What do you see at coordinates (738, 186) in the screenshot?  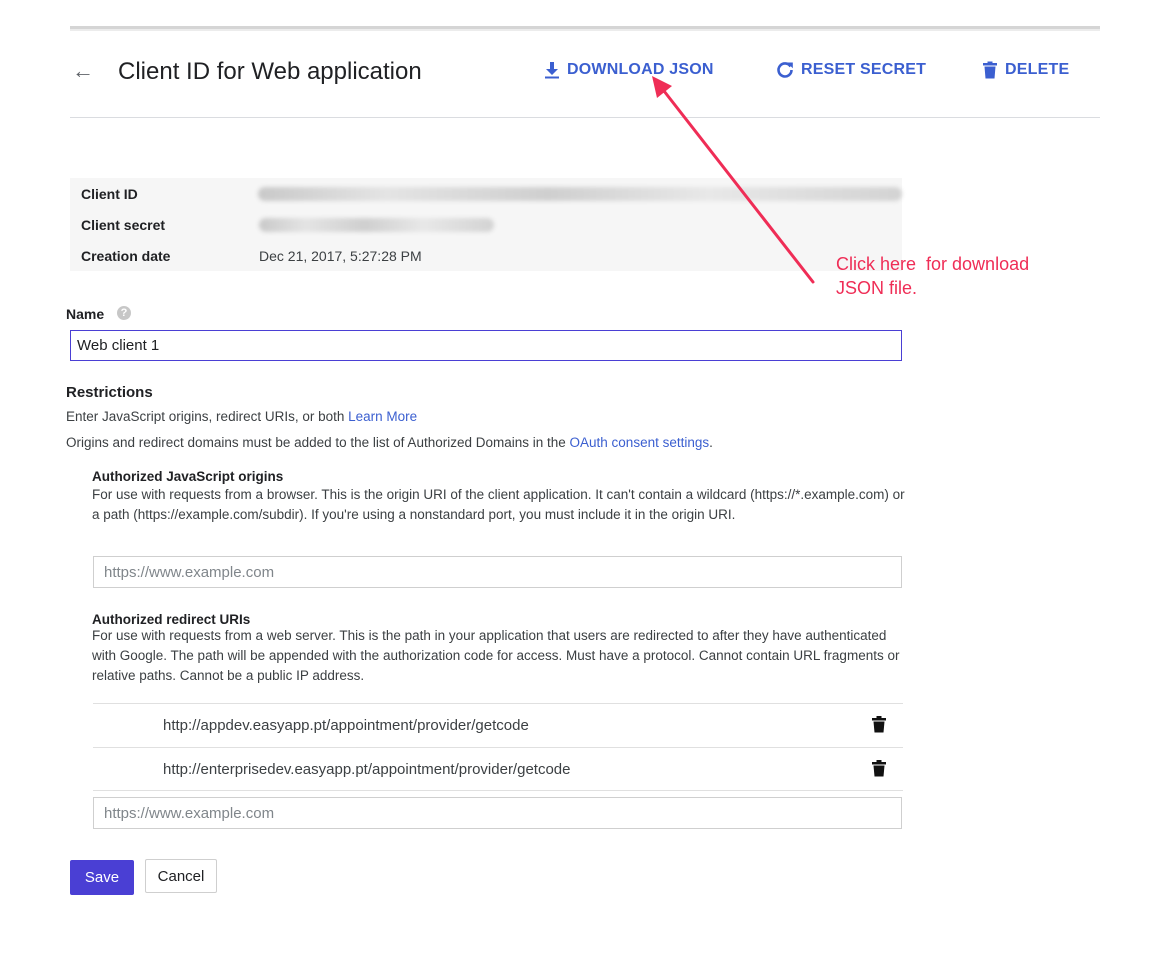 I see `arrow-shaft` at bounding box center [738, 186].